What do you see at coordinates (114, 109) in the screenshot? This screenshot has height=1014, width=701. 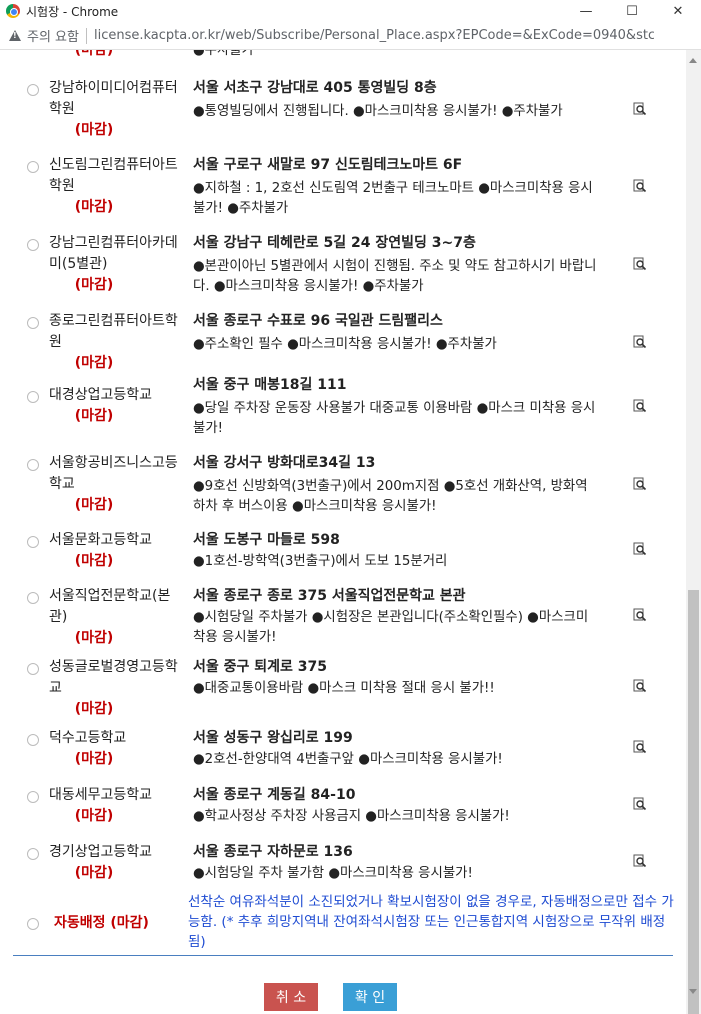 I see `place-name: 강남하이미디어컴퓨터학원 (마감)` at bounding box center [114, 109].